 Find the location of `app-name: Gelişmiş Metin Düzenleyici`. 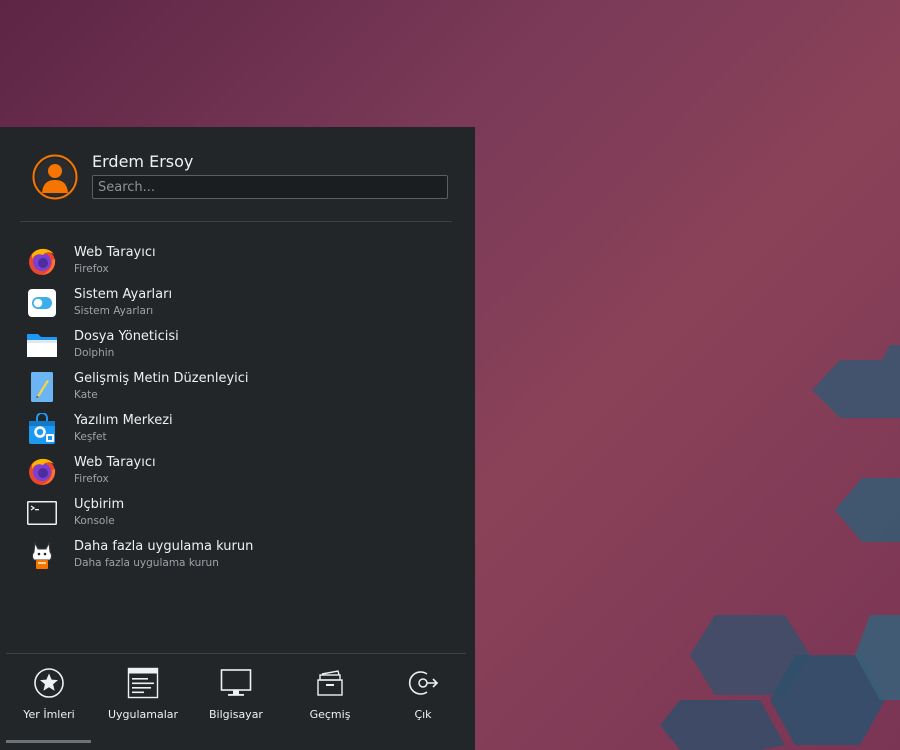

app-name: Gelişmiş Metin Düzenleyici is located at coordinates (161, 378).